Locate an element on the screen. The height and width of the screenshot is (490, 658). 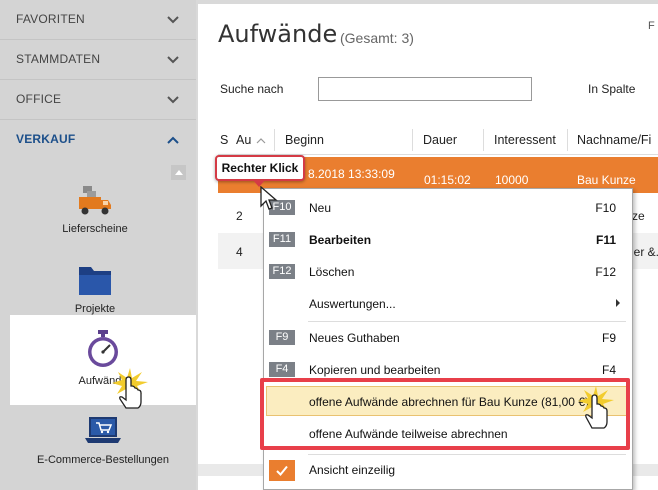
column-filter-label: In Spalte is located at coordinates (612, 89).